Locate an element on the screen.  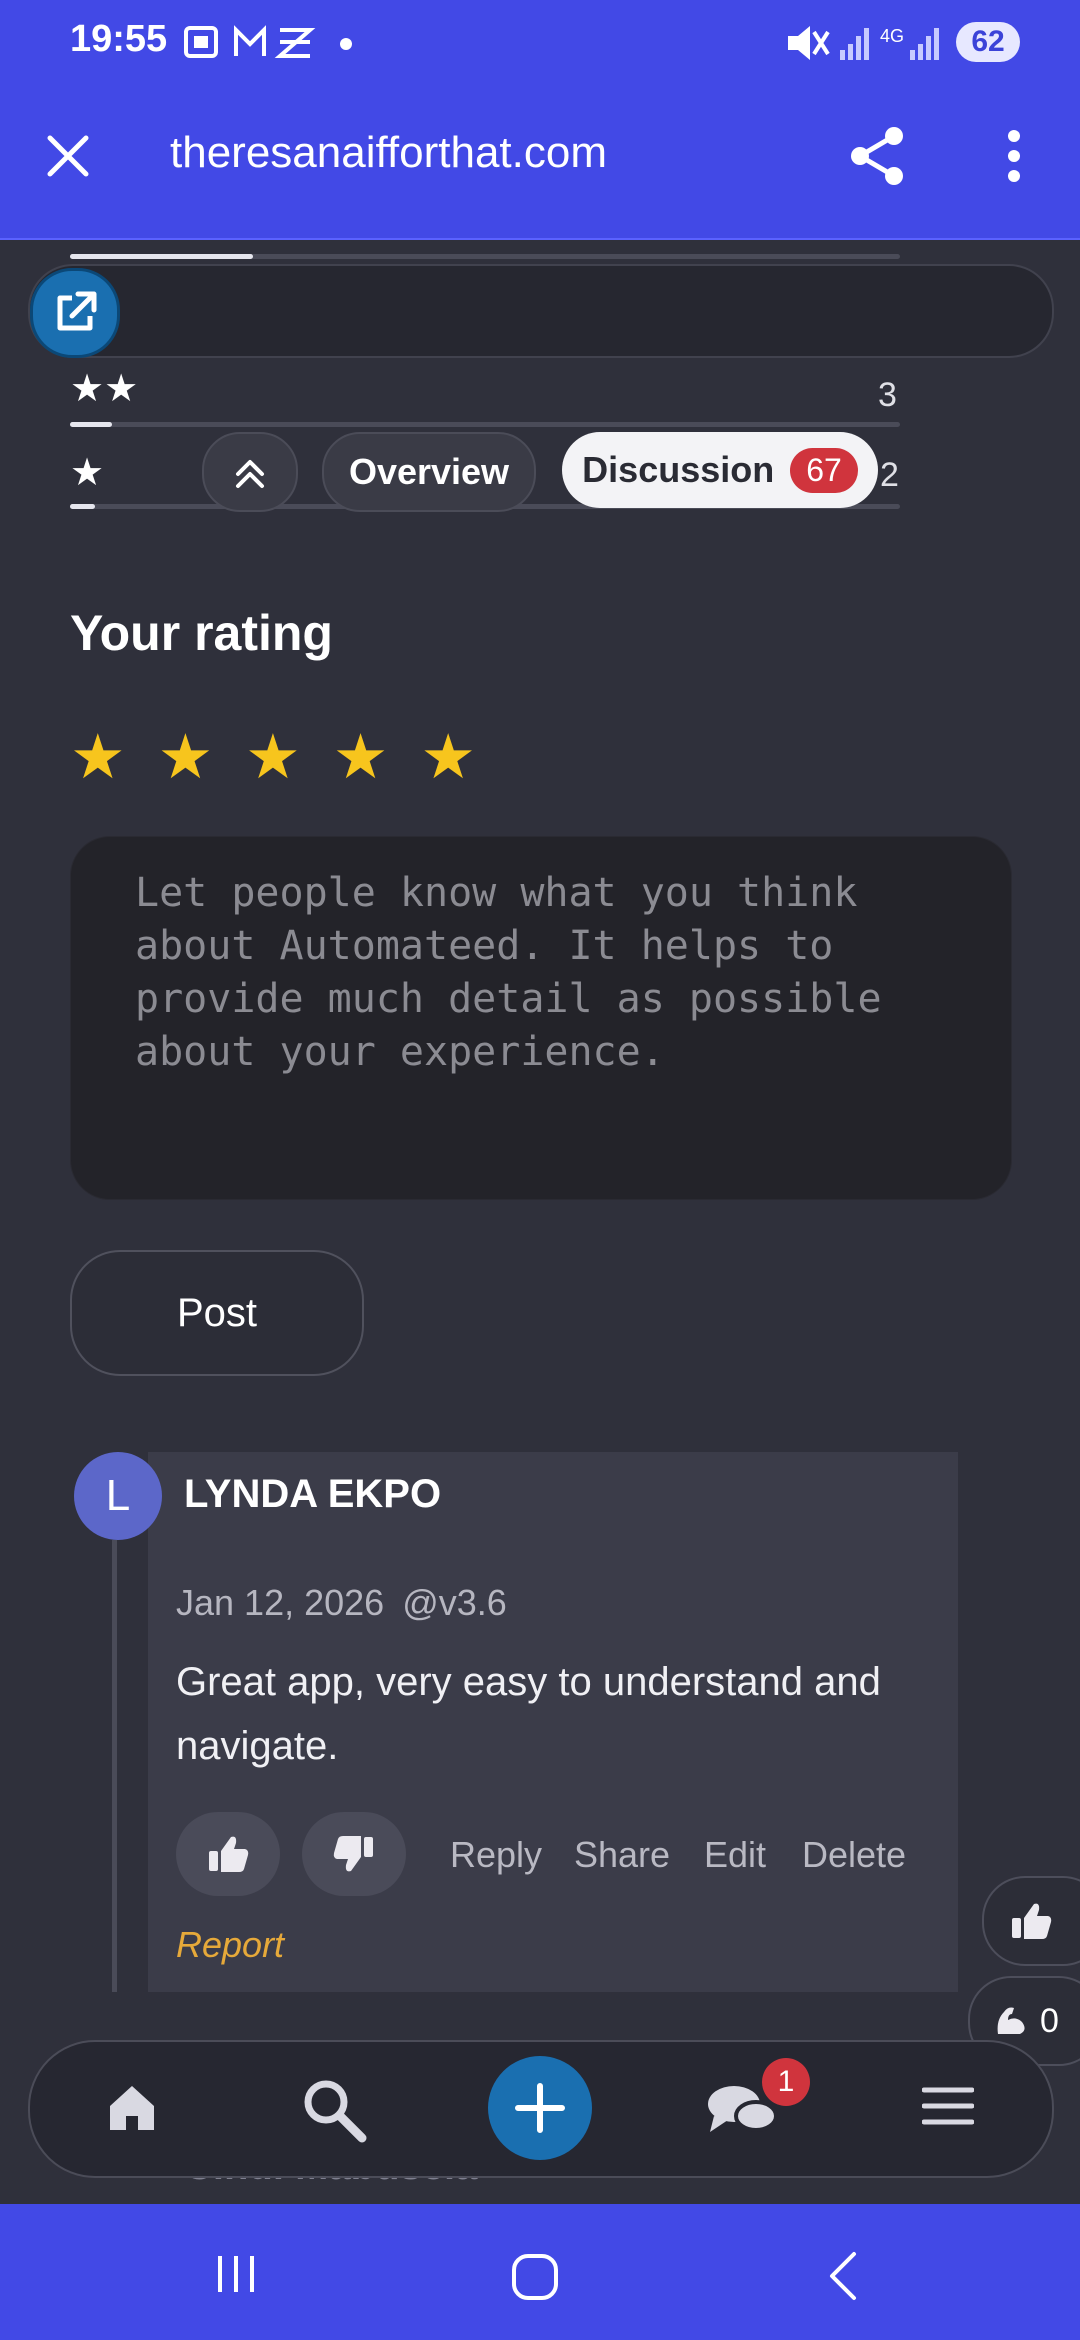
thumbs-down-icon is located at coordinates (353, 1854).